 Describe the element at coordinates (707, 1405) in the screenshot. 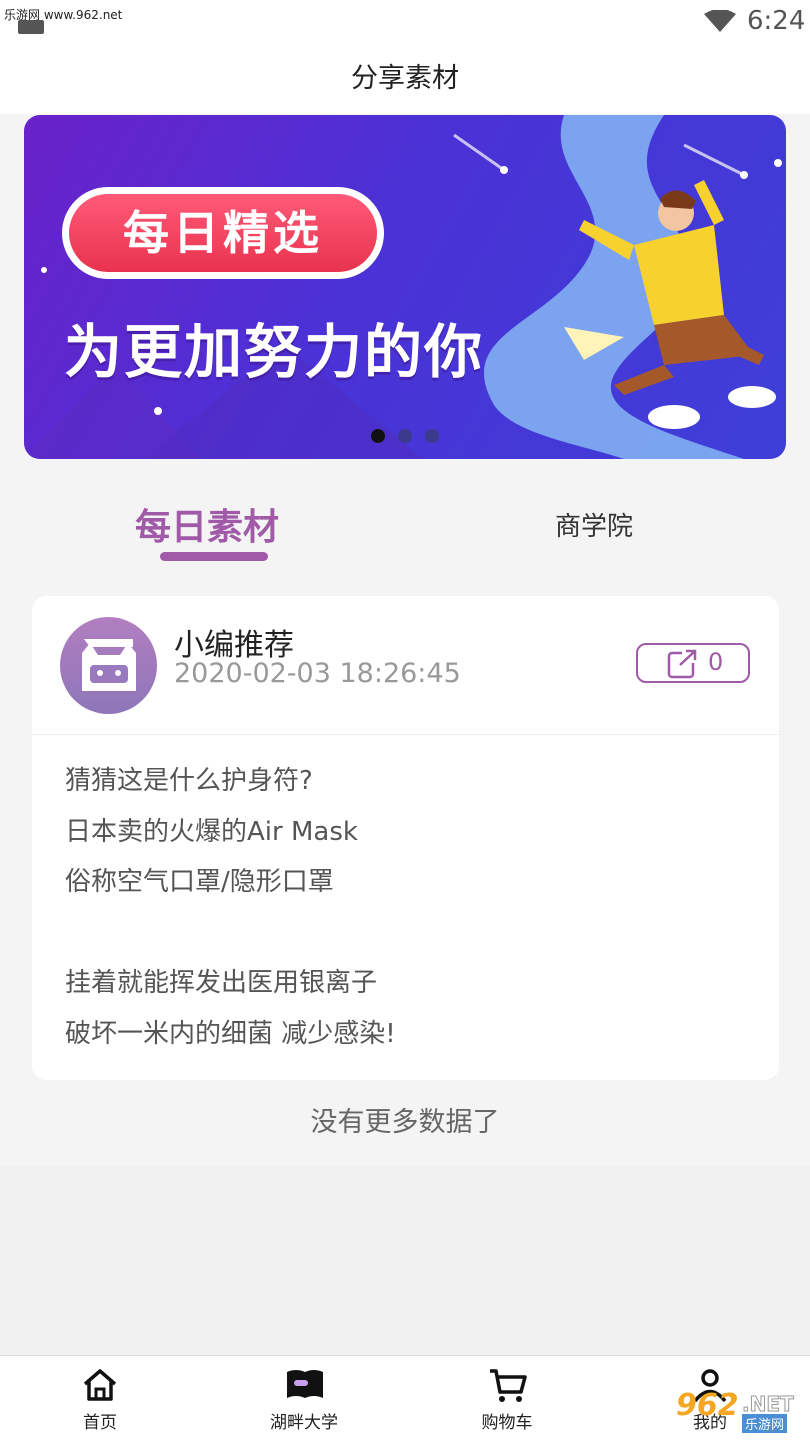

I see `watermark-numbers: 962` at that location.